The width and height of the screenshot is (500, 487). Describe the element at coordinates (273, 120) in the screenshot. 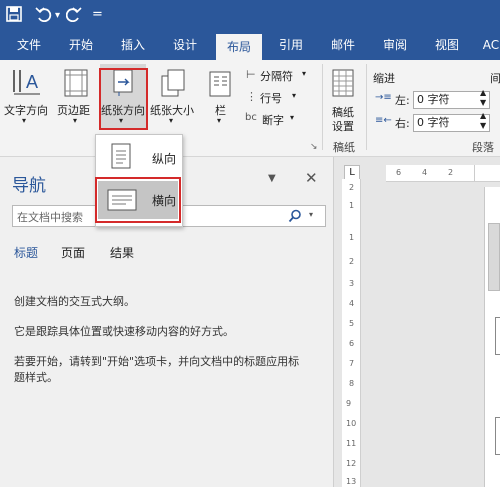

I see `hyphenation-button: 断字` at that location.